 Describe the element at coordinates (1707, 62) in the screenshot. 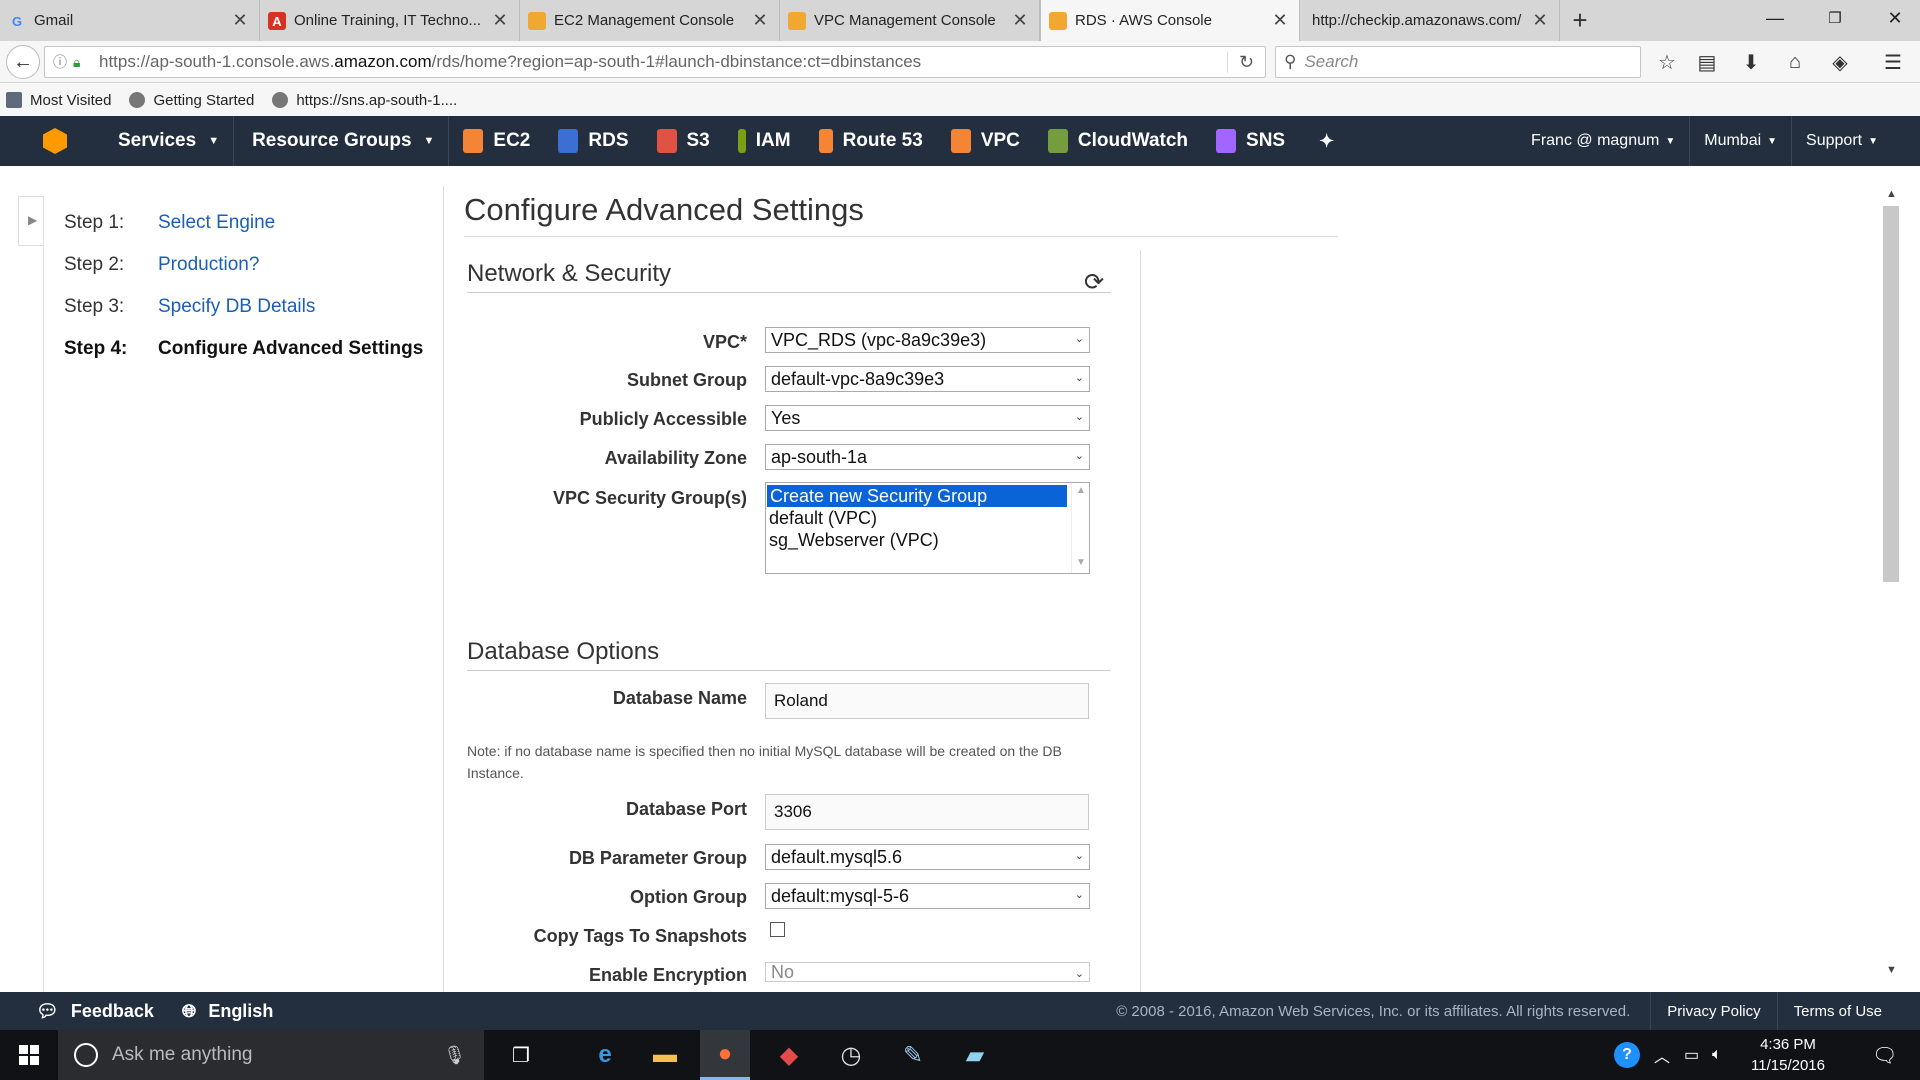

I see `reading-list-icon: ▤` at that location.